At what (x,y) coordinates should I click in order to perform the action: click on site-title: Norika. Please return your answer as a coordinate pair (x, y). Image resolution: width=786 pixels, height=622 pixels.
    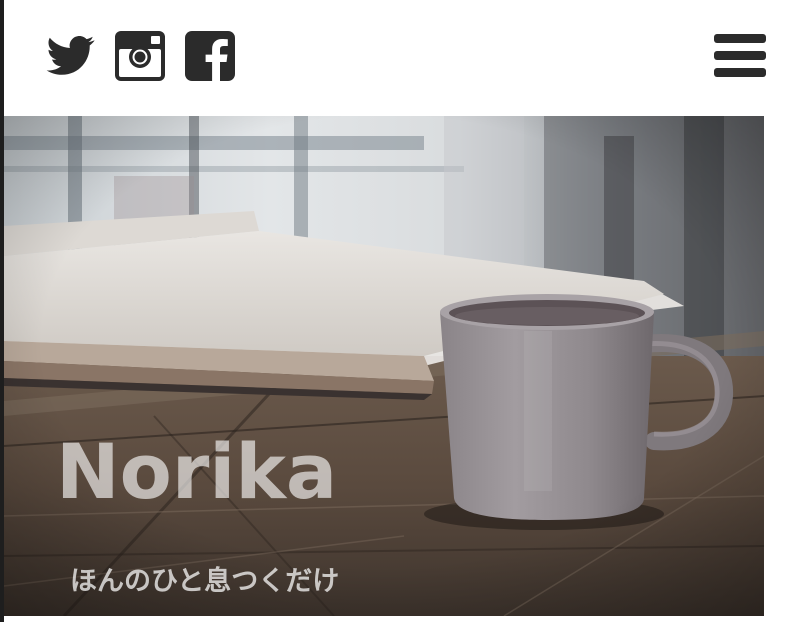
    Looking at the image, I should click on (197, 471).